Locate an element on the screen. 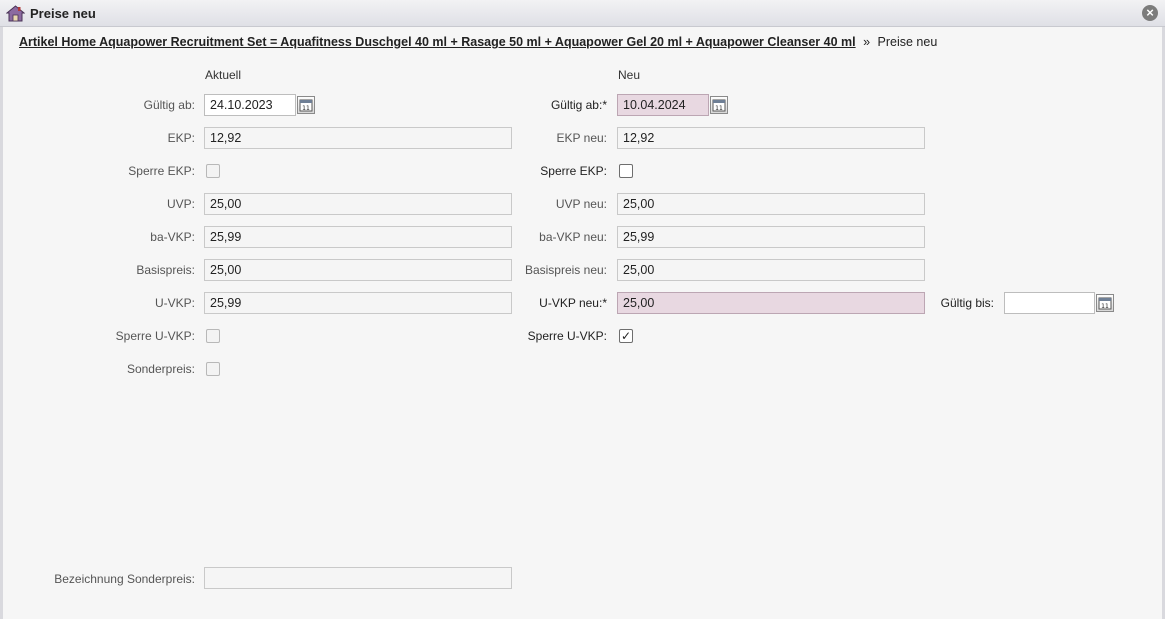  new-valid-from-field: 10.04.2024 is located at coordinates (663, 105).